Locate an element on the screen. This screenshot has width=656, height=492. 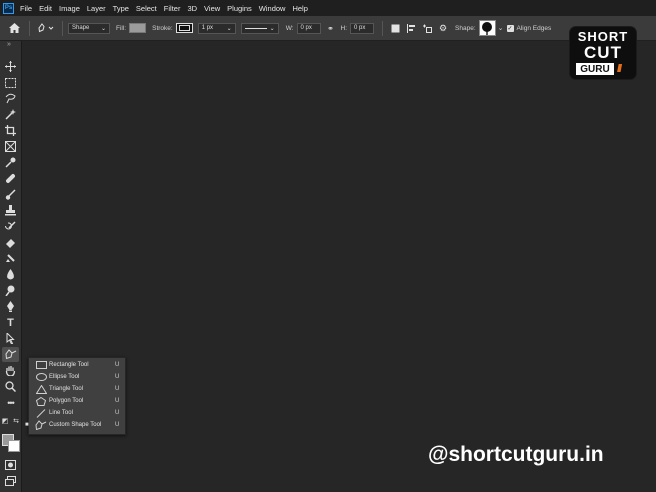
home-icon is located at coordinates (14, 28).